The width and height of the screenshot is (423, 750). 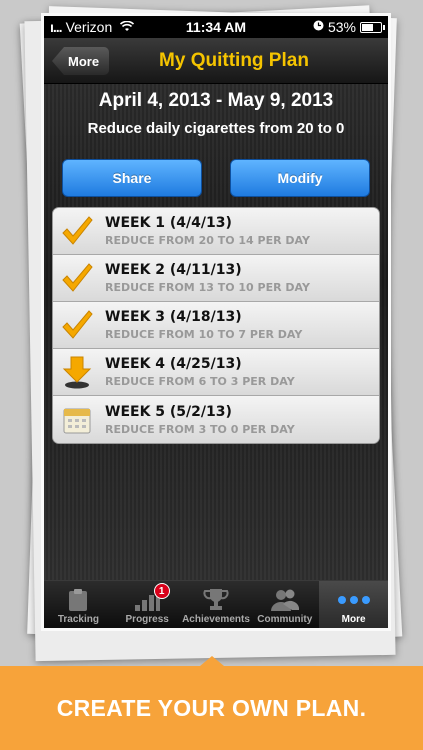 I want to click on week-title: WEEK 4 (4/25/13), so click(x=173, y=364).